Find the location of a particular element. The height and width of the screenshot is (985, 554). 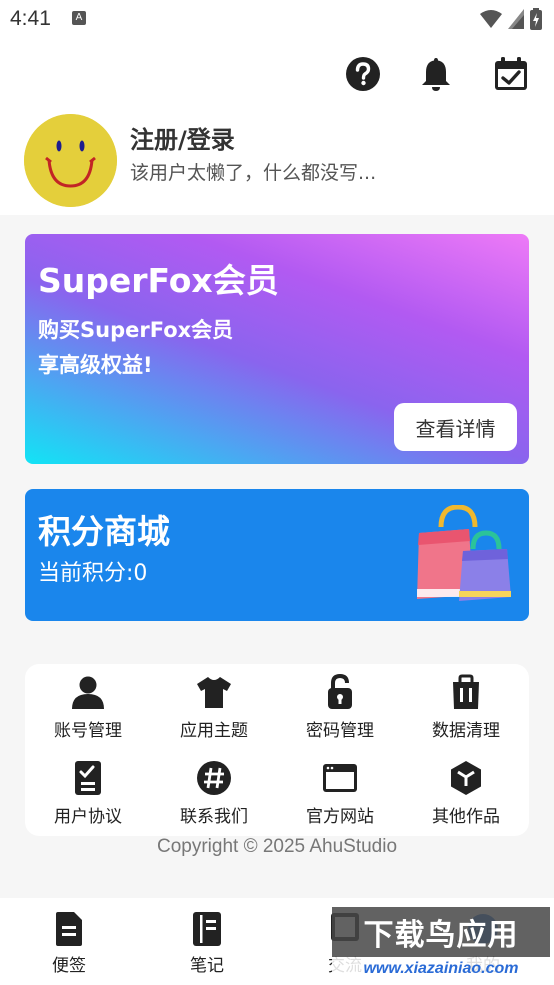

points-mall-title: 积分商城 is located at coordinates (104, 531).